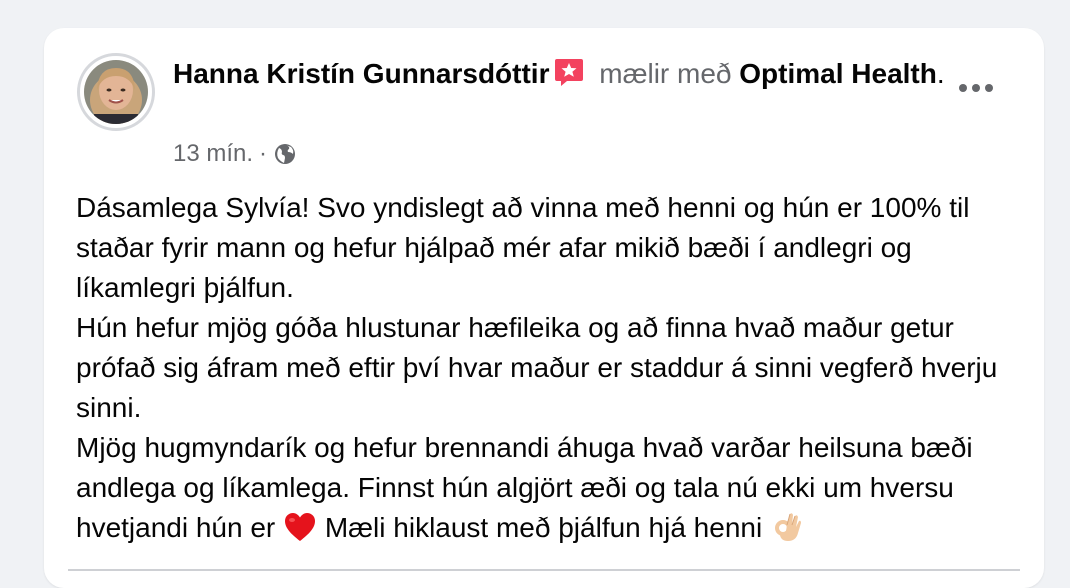  Describe the element at coordinates (543, 527) in the screenshot. I see `post-text-segment: Mæli hiklaust með þjálfun hjá henni` at that location.